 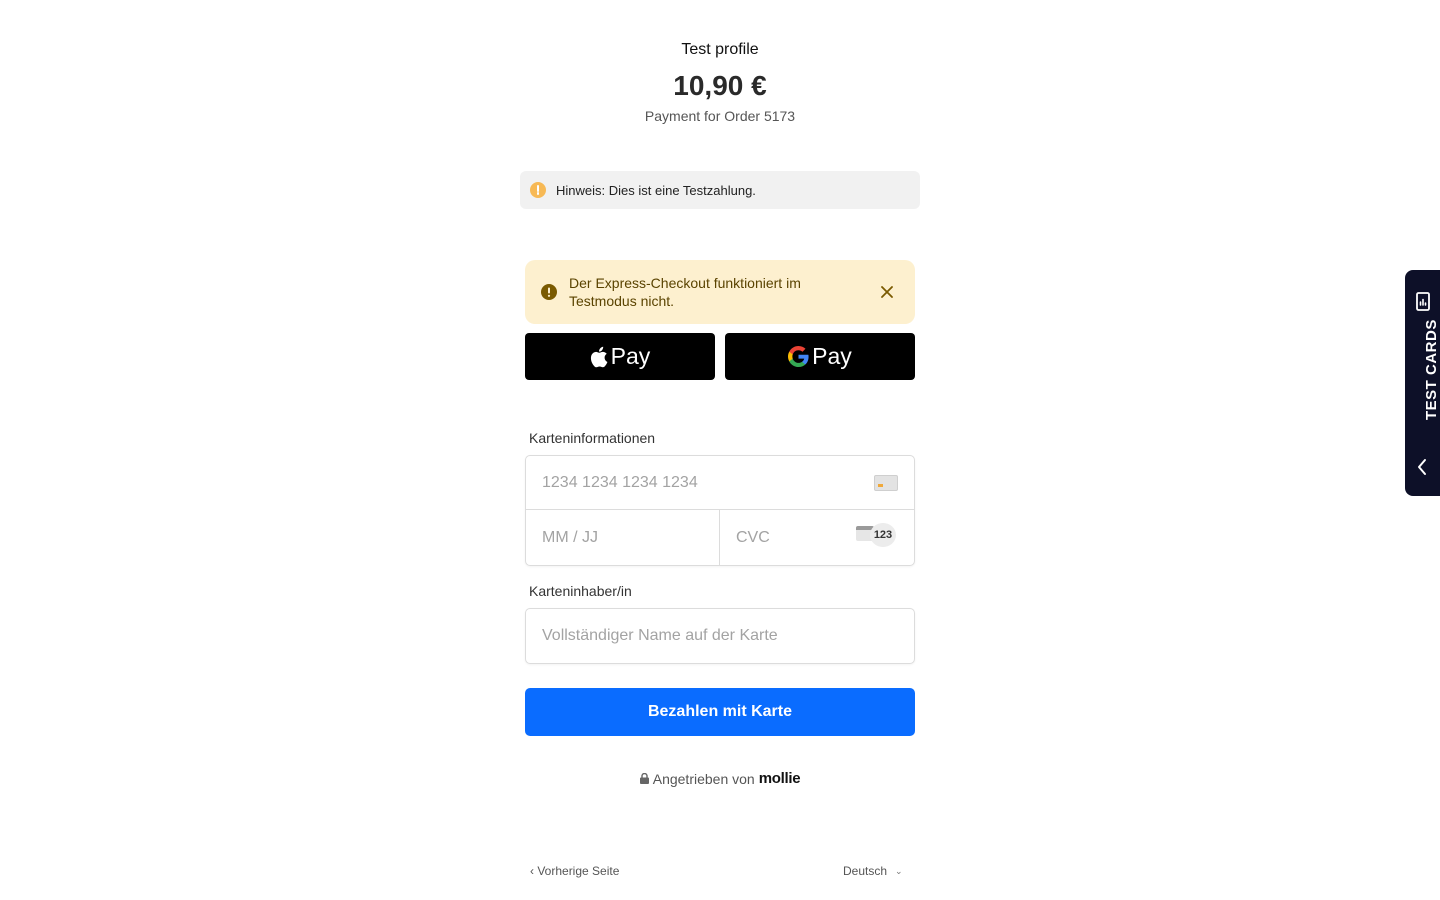 What do you see at coordinates (620, 482) in the screenshot?
I see `card-number-placeholder: 1234 1234 1234 1234` at bounding box center [620, 482].